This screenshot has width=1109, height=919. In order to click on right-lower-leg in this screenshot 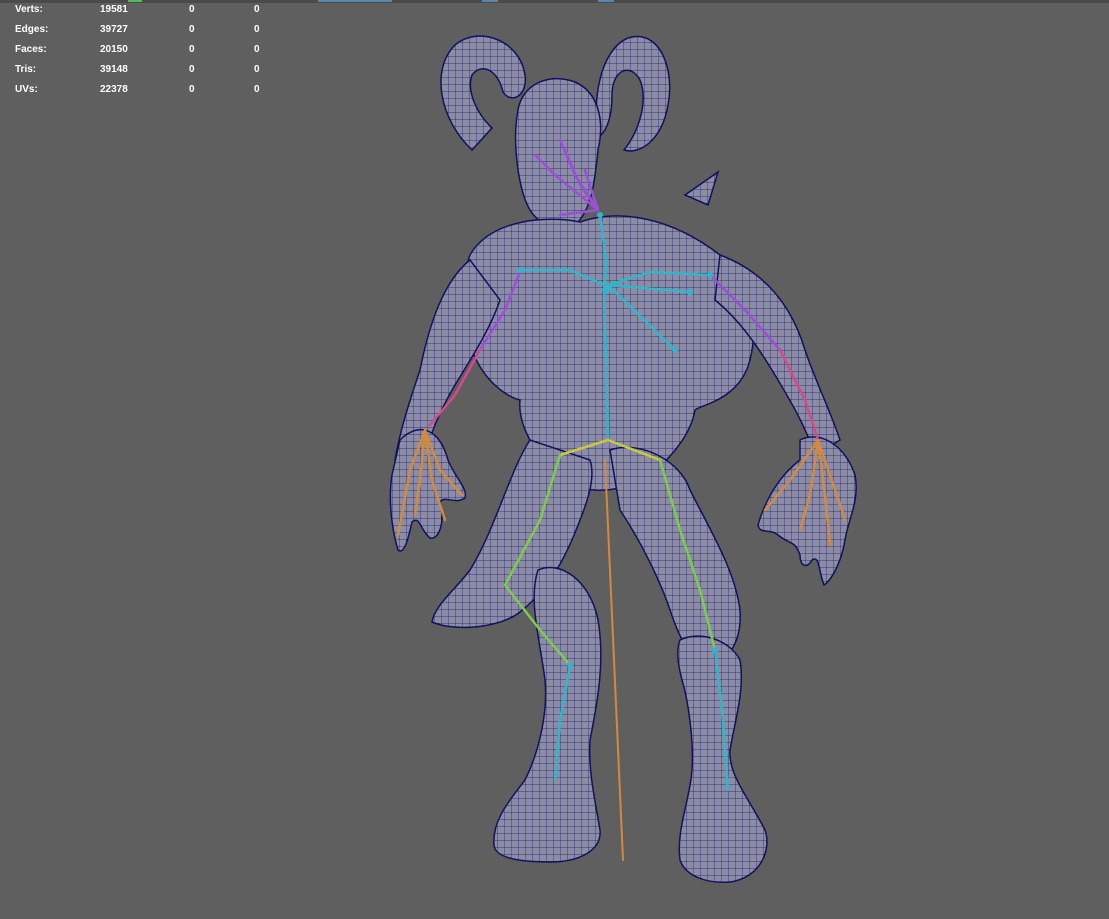, I will do `click(722, 759)`.